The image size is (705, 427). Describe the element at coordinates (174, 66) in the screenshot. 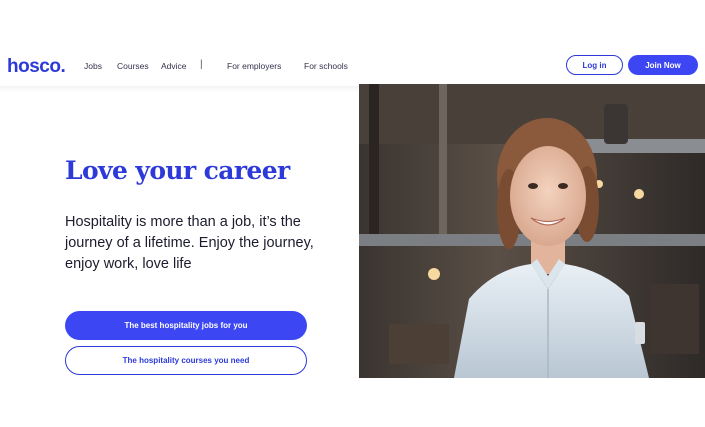

I see `nav-link-advice: Advice` at that location.